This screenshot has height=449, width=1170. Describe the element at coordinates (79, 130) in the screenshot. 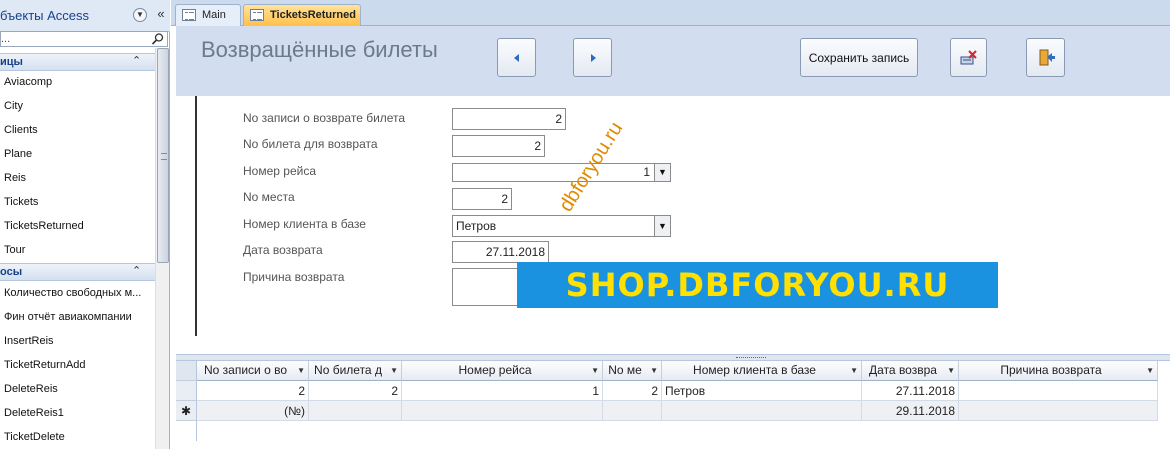

I see `nav-item-clients: Clients` at that location.